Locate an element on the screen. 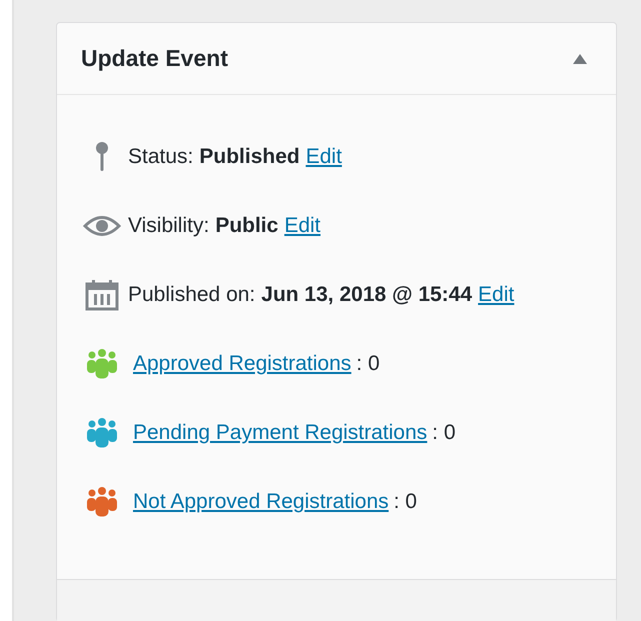 This screenshot has height=621, width=641. registrations-link: Approved Registrations is located at coordinates (244, 364).